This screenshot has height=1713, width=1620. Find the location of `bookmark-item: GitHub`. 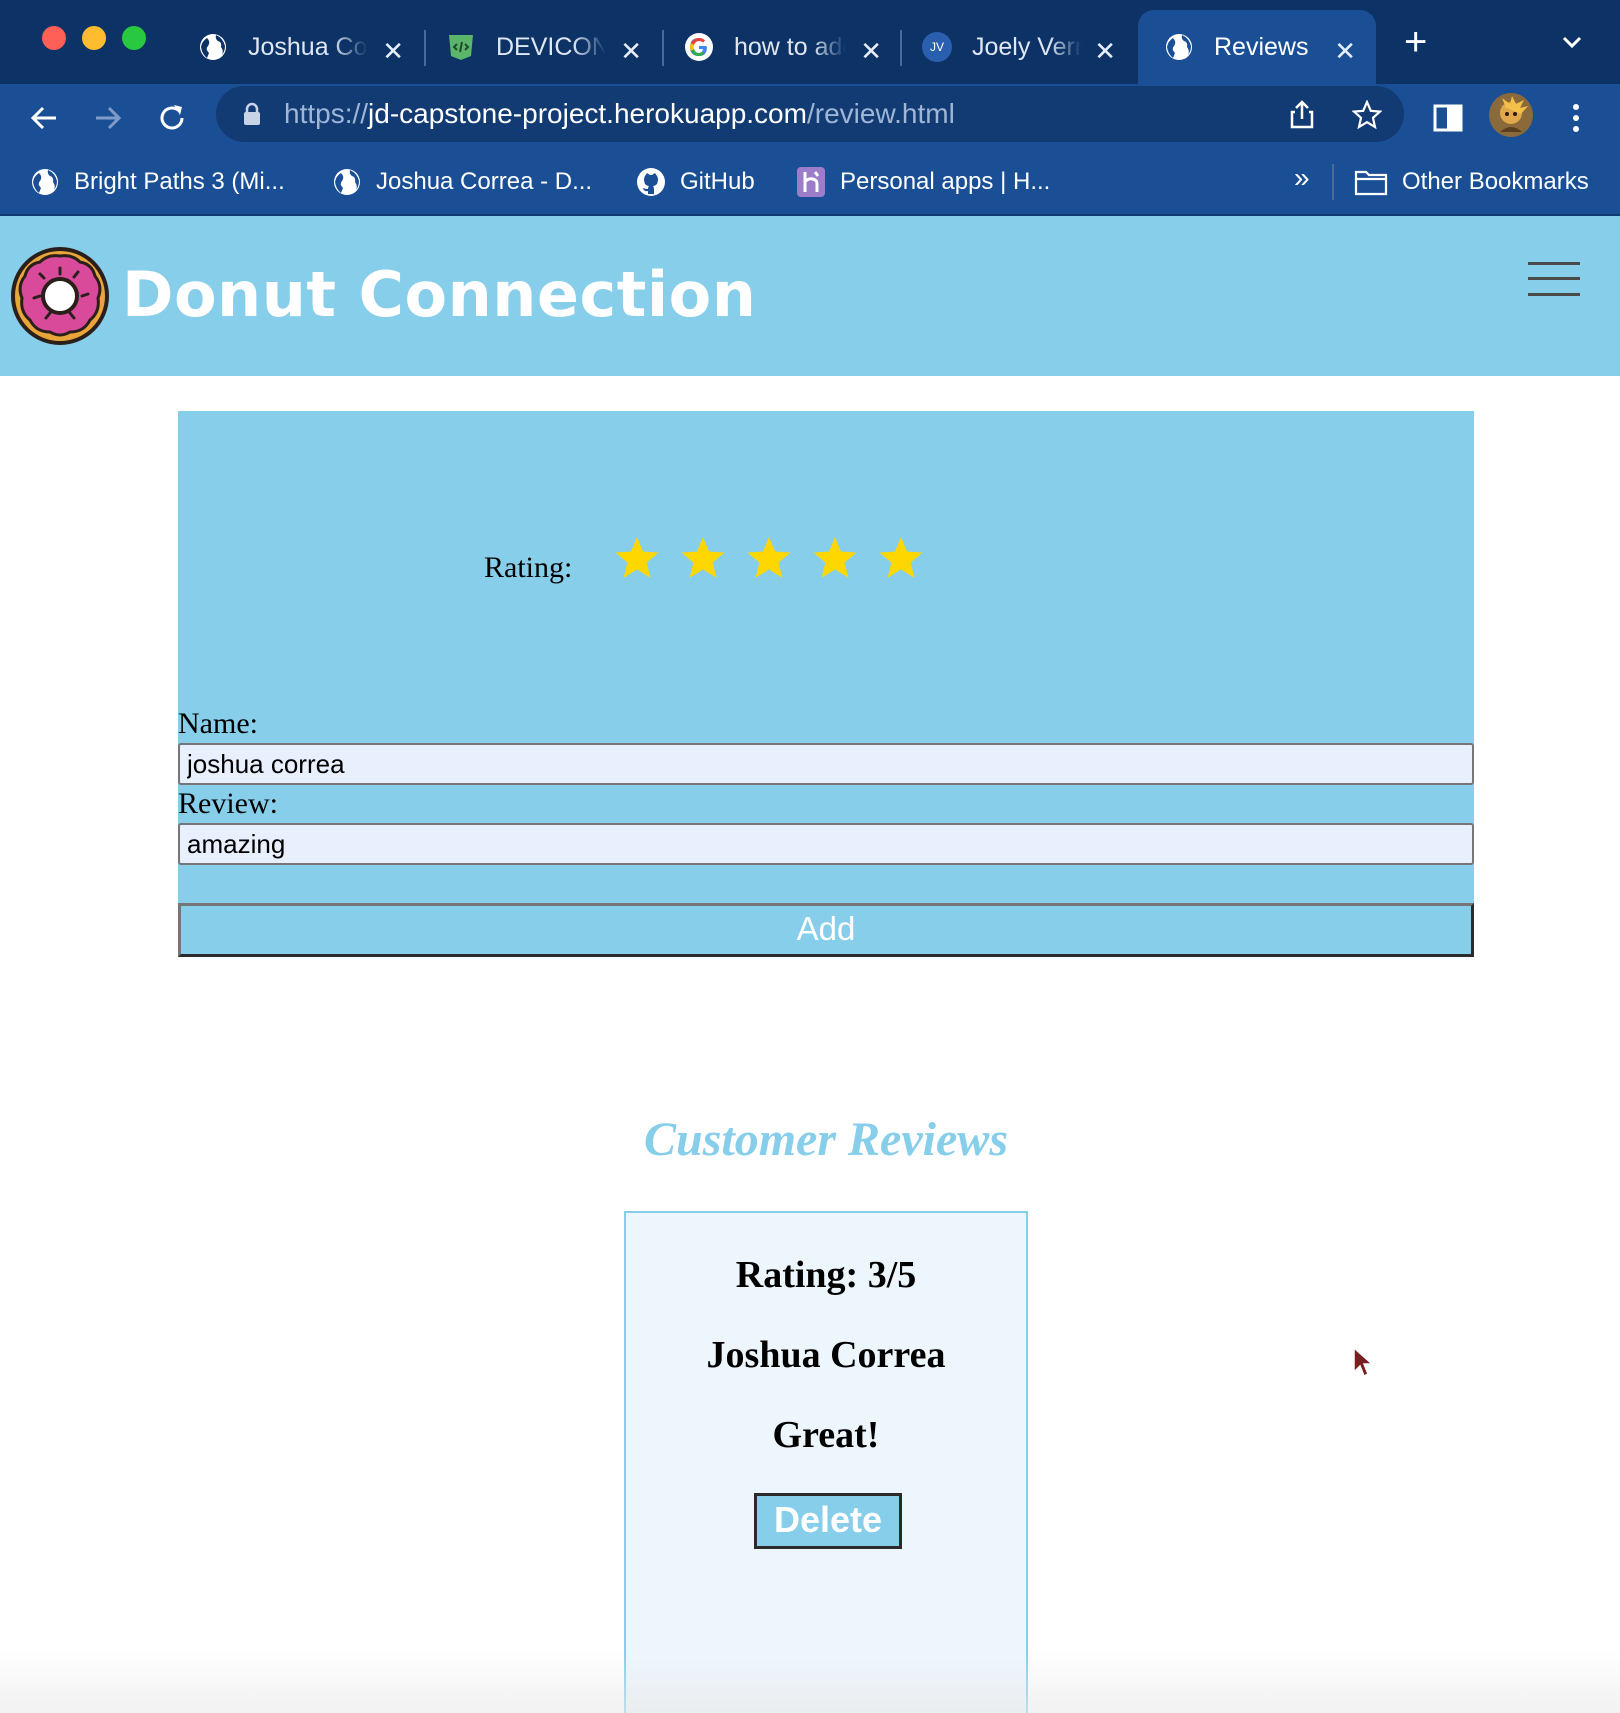

bookmark-item: GitHub is located at coordinates (695, 182).